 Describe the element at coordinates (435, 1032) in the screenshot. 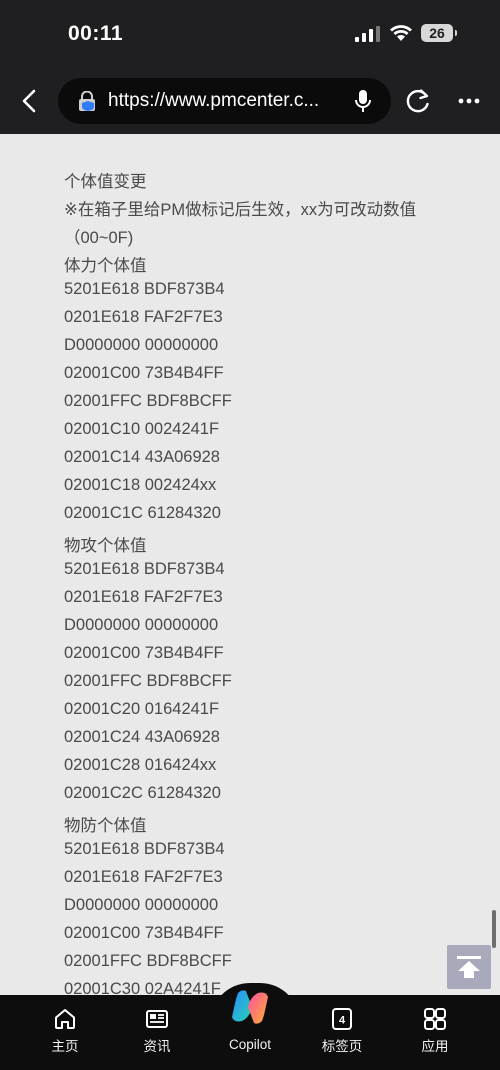

I see `nav-apps: 应用` at that location.